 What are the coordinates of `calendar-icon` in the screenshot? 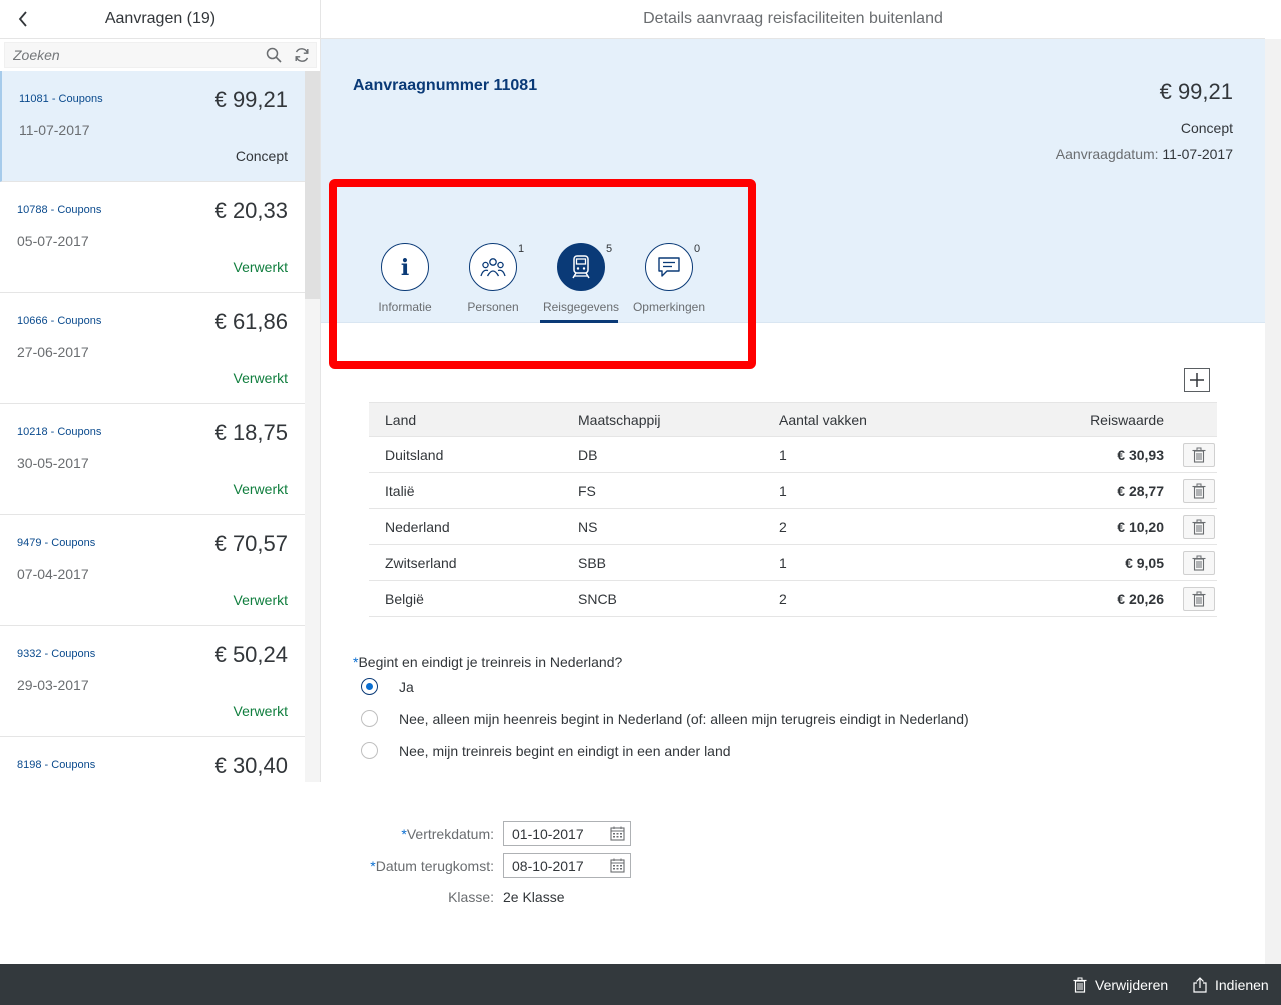 It's located at (617, 833).